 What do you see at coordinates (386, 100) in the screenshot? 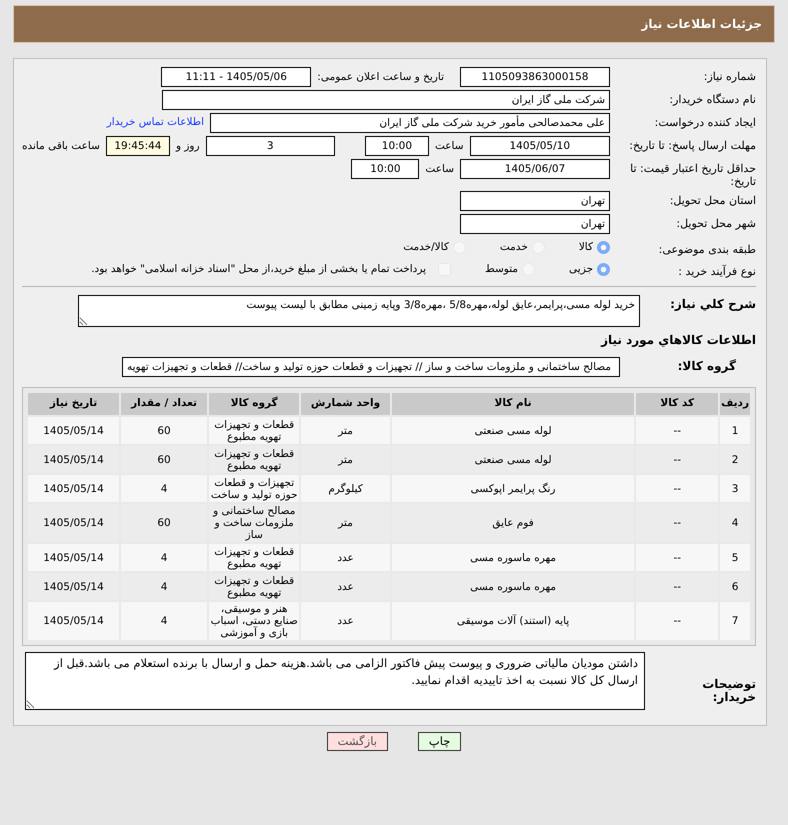
I see `buyer-org-field: شرکت ملی گاز ایران` at bounding box center [386, 100].